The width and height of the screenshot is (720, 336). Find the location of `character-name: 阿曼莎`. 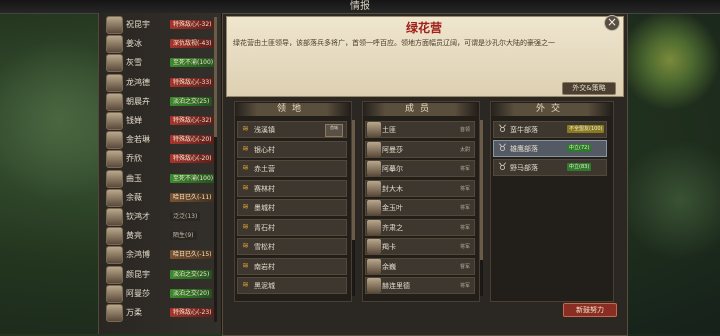

character-name: 阿曼莎 is located at coordinates (138, 293).